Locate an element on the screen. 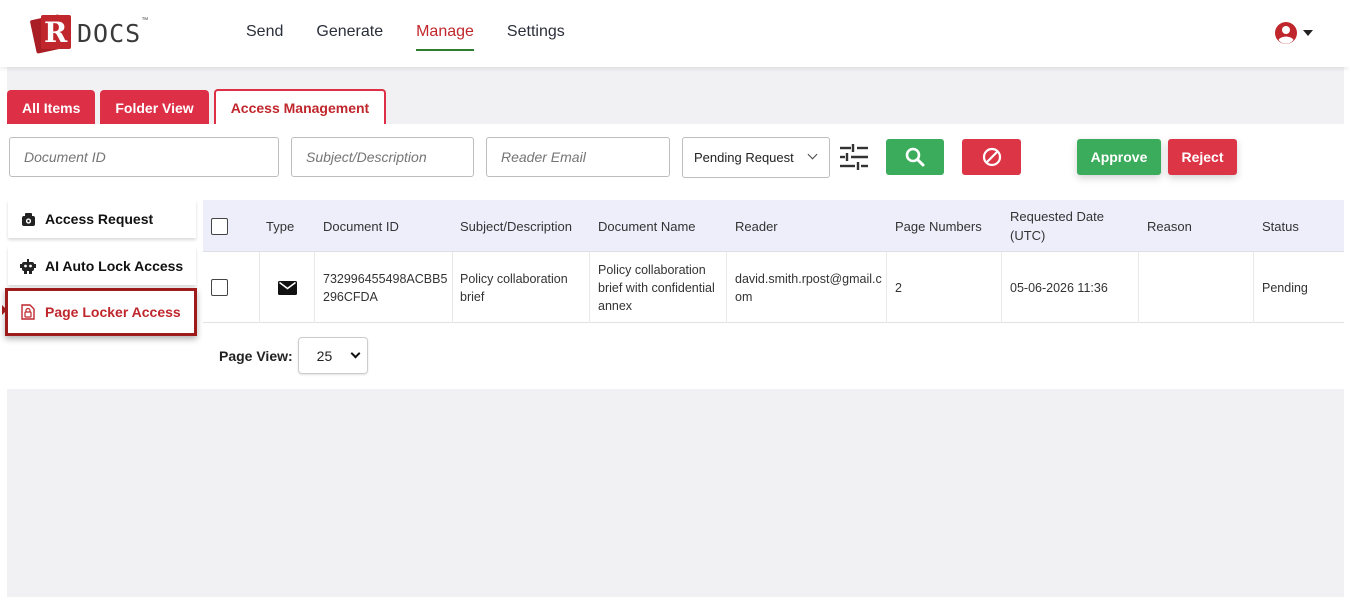 Image resolution: width=1349 pixels, height=597 pixels. status-select: Pending Request is located at coordinates (756, 157).